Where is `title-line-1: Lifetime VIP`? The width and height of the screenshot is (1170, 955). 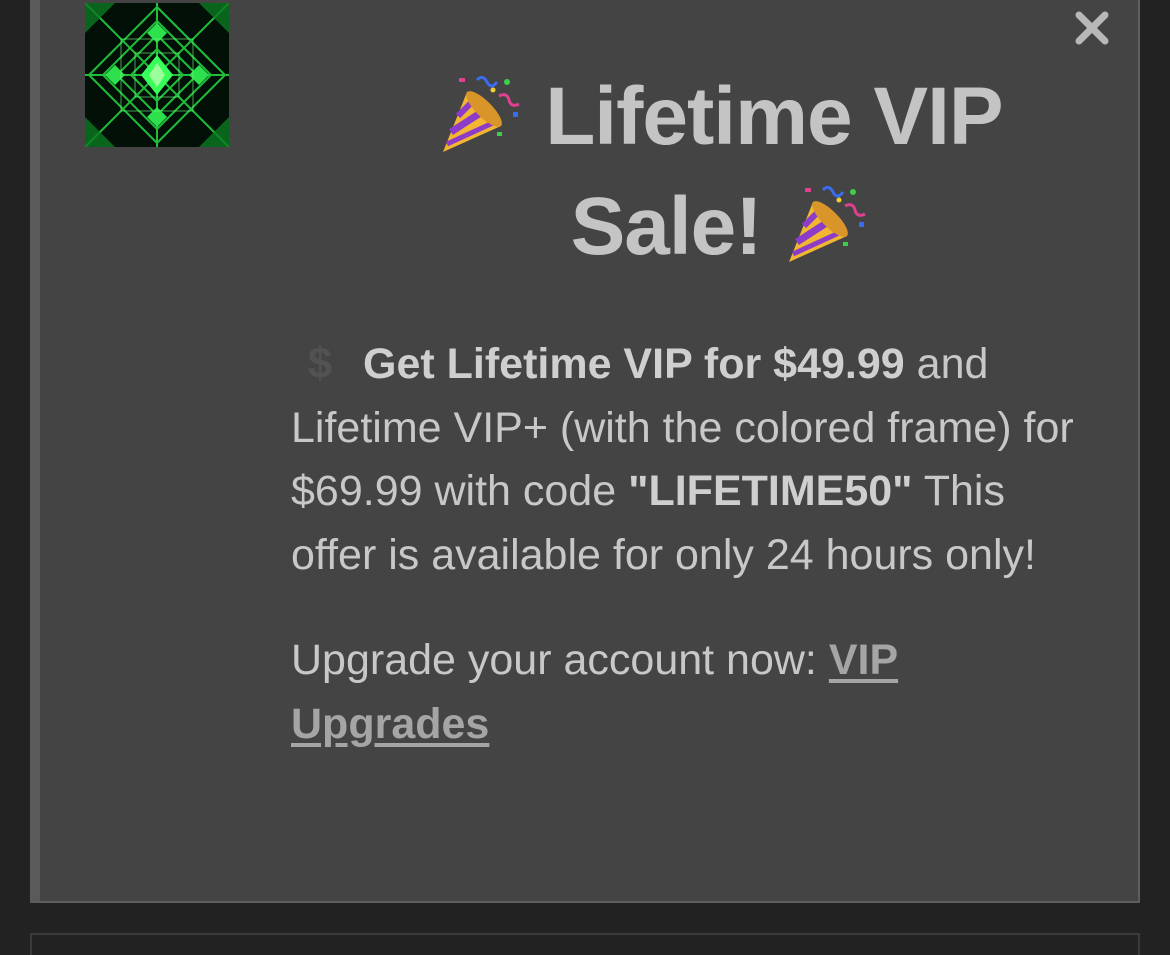
title-line-1: Lifetime VIP is located at coordinates (774, 116).